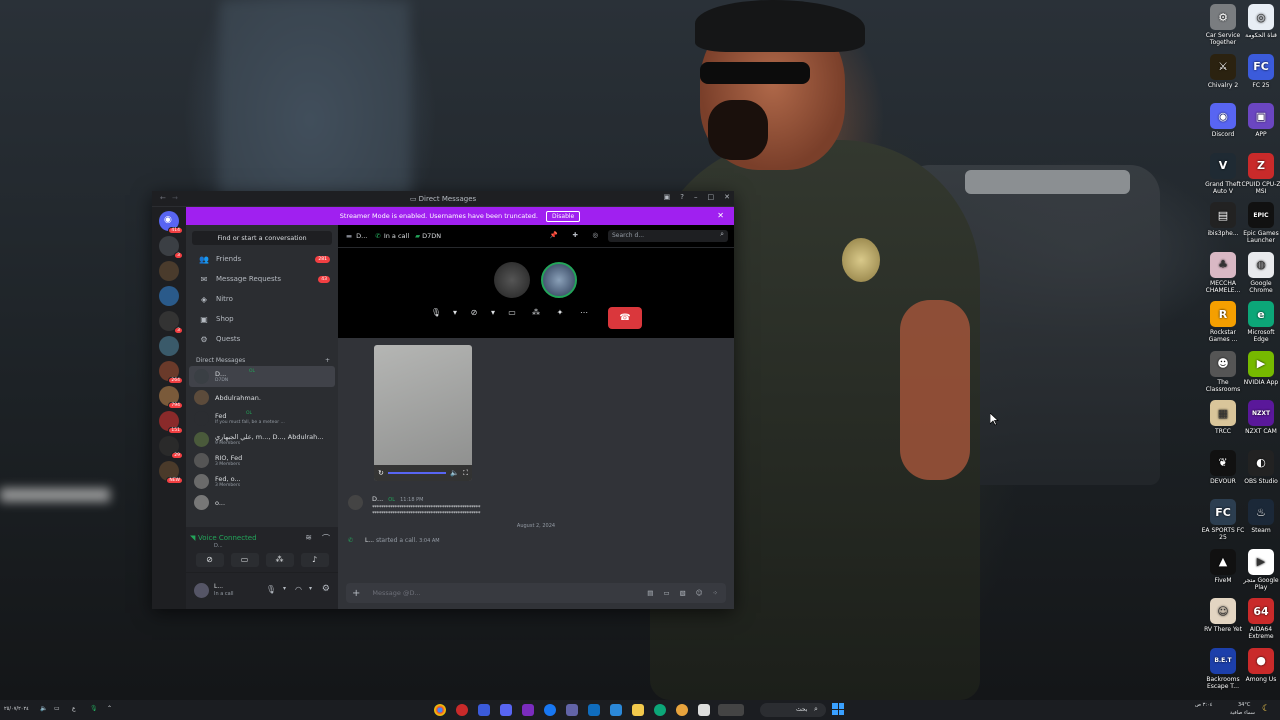 Image resolution: width=1280 pixels, height=720 pixels. Describe the element at coordinates (1259, 368) in the screenshot. I see `desktop-icon: ▶ NVIDIA App` at that location.